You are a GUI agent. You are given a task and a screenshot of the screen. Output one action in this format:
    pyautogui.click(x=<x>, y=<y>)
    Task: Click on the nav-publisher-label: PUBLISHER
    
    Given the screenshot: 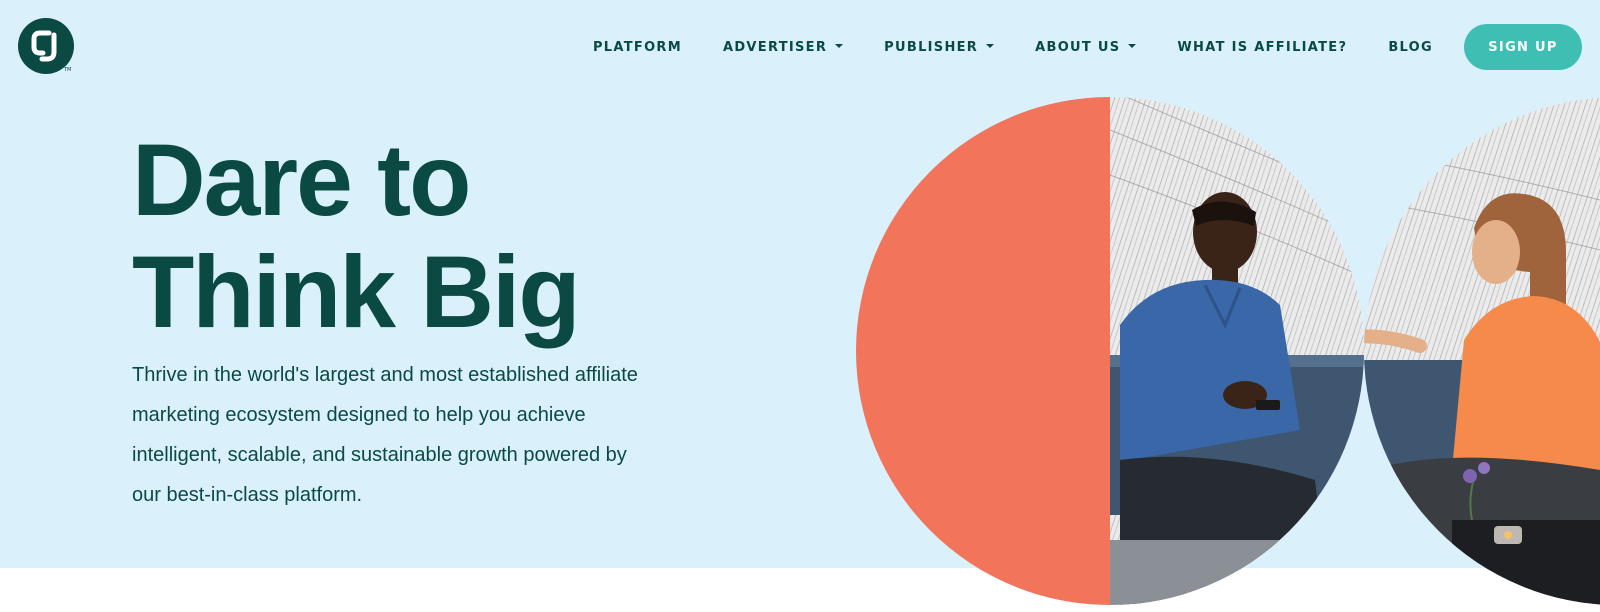 What is the action you would take?
    pyautogui.click(x=931, y=47)
    